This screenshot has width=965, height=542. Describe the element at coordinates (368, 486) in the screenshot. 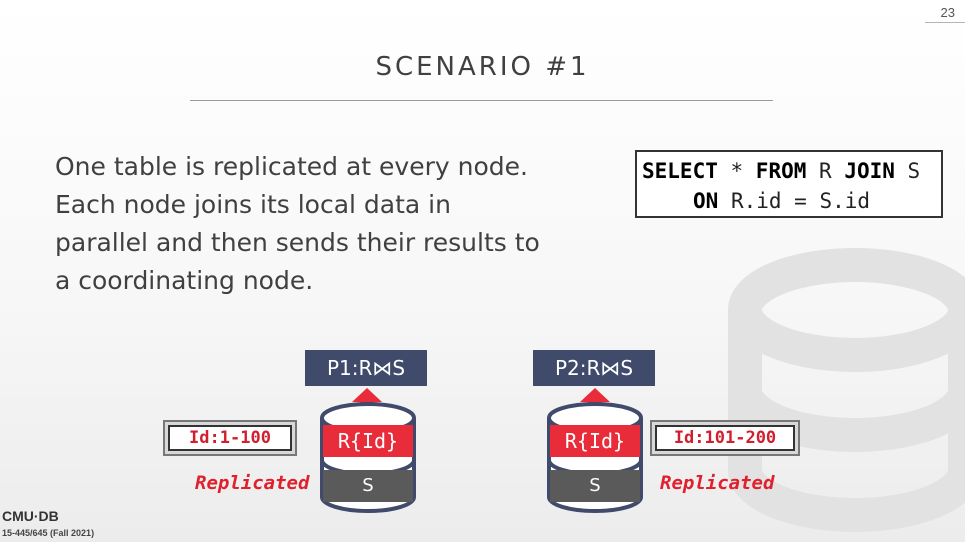

I see `partition-1-s-table: S` at that location.